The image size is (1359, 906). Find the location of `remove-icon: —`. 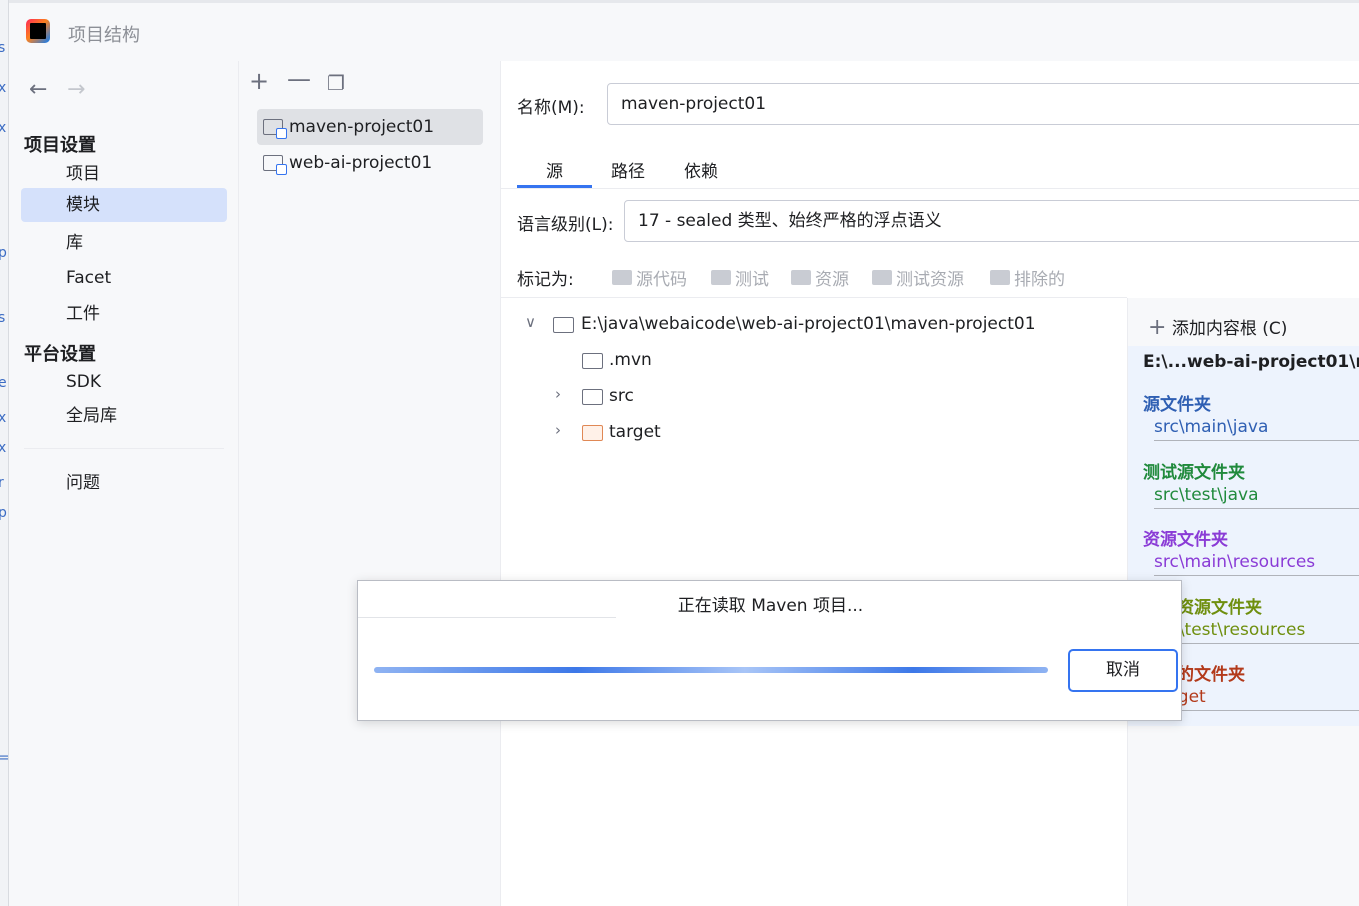

remove-icon: — is located at coordinates (299, 79).